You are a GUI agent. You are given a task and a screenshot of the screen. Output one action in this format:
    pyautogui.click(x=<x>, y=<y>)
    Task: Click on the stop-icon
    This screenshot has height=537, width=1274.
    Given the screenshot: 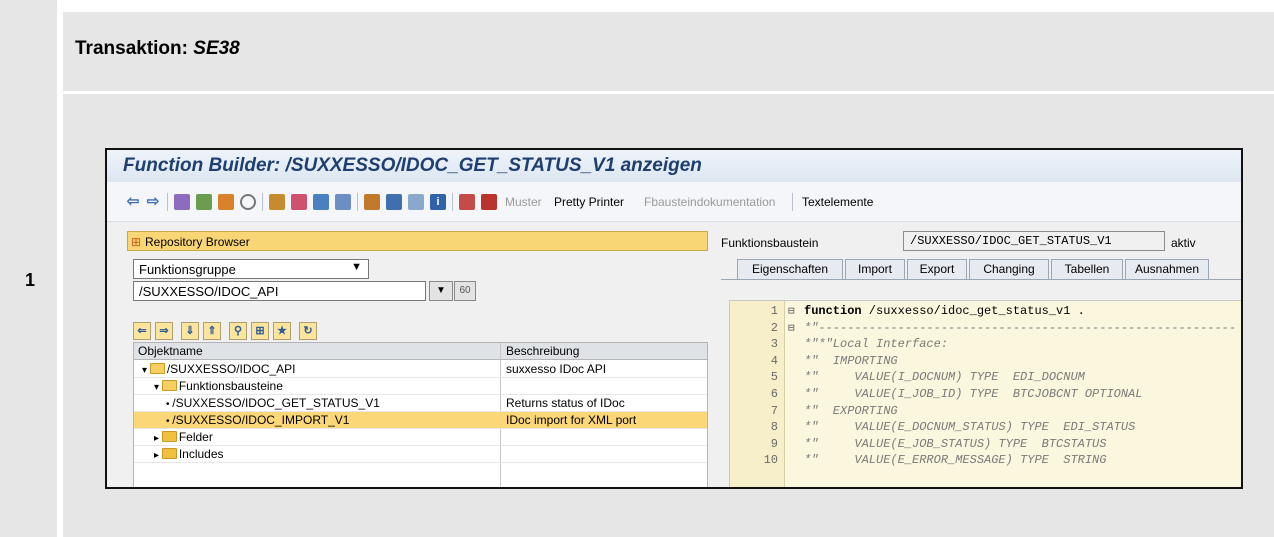 What is the action you would take?
    pyautogui.click(x=489, y=202)
    